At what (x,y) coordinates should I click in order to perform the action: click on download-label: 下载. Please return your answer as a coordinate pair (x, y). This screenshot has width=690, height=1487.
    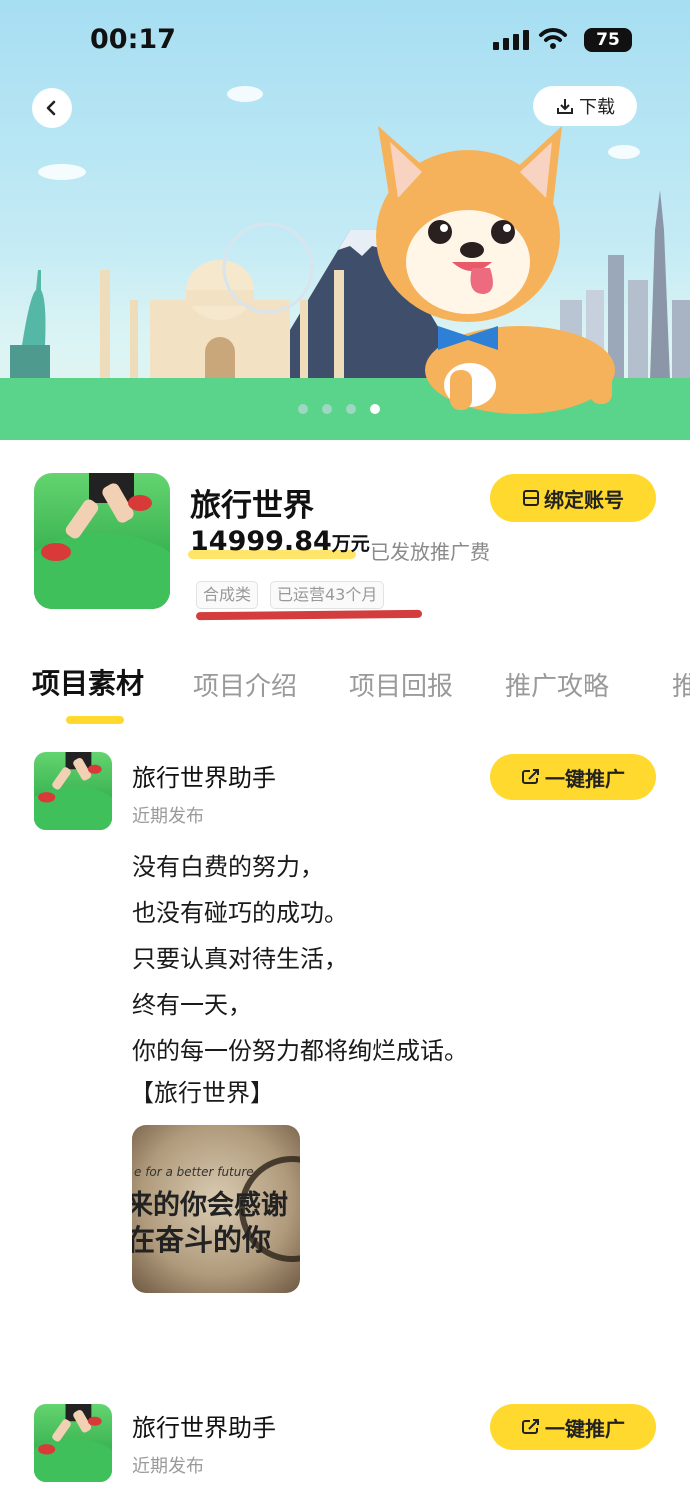
    Looking at the image, I should click on (597, 107).